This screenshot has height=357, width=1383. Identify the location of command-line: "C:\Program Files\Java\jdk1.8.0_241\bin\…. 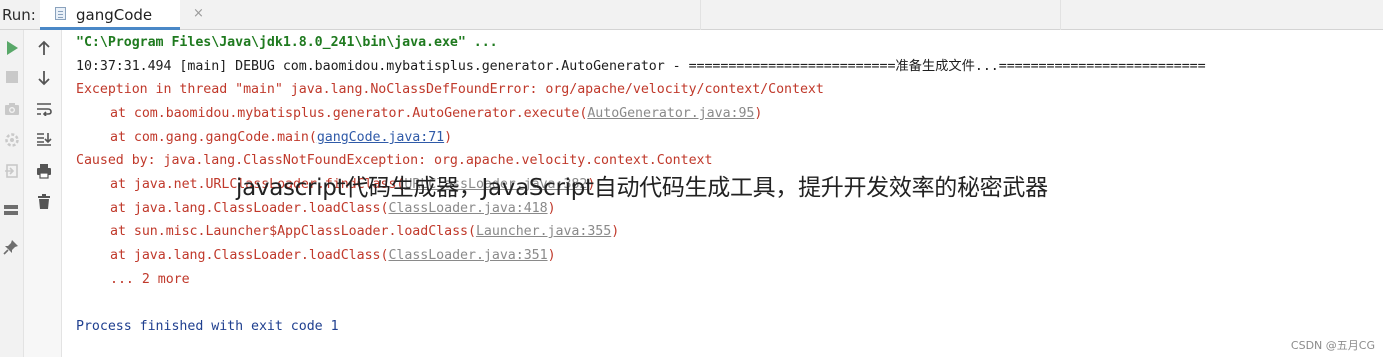
(287, 42).